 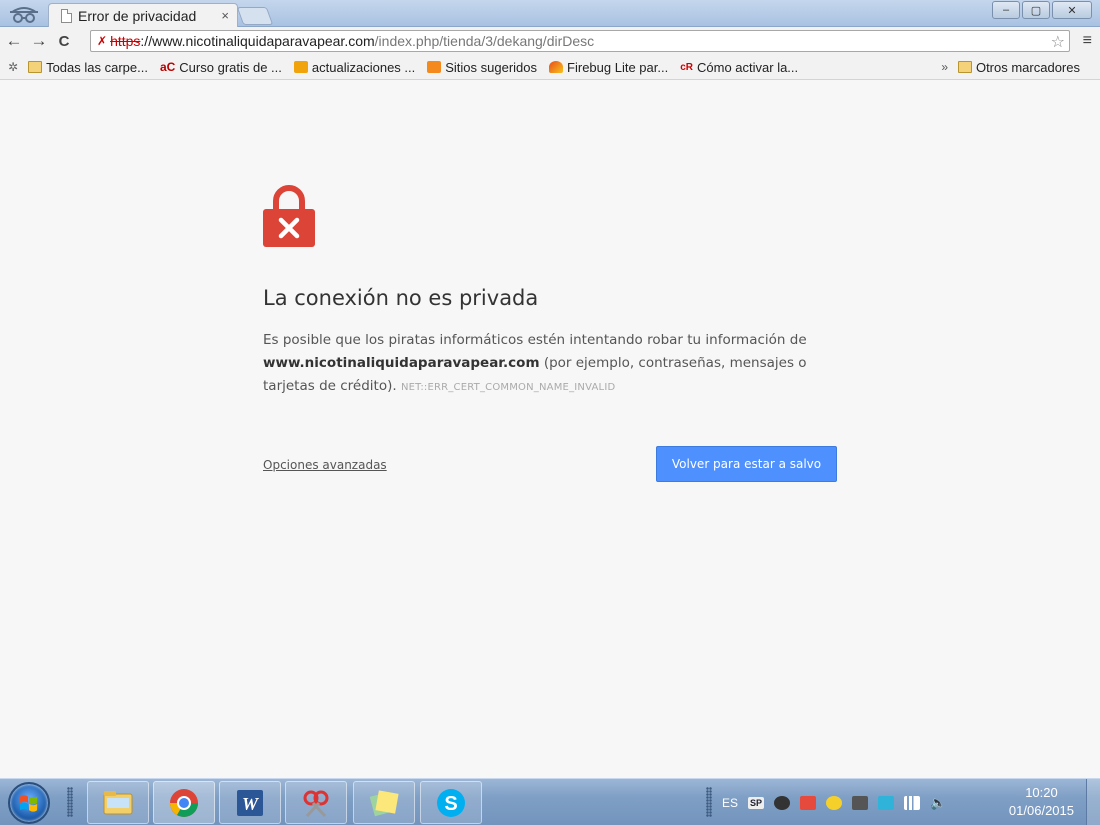 I want to click on reload-button: C, so click(x=64, y=41).